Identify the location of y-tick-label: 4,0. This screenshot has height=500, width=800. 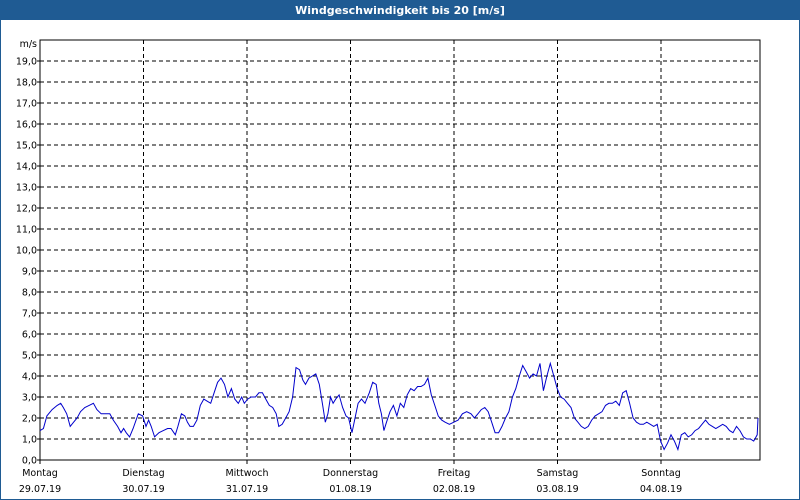
(29, 377).